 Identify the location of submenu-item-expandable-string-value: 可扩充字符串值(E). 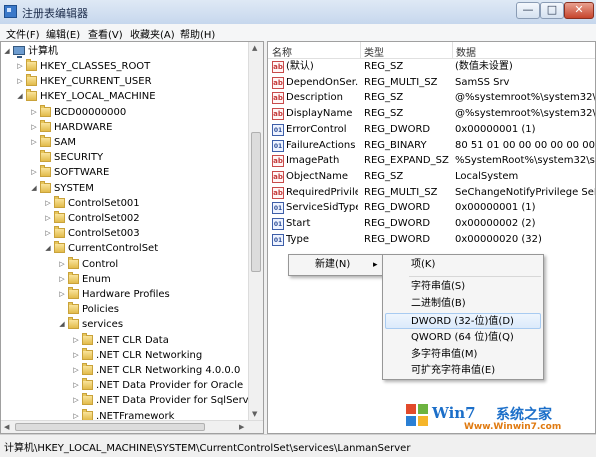
(463, 371).